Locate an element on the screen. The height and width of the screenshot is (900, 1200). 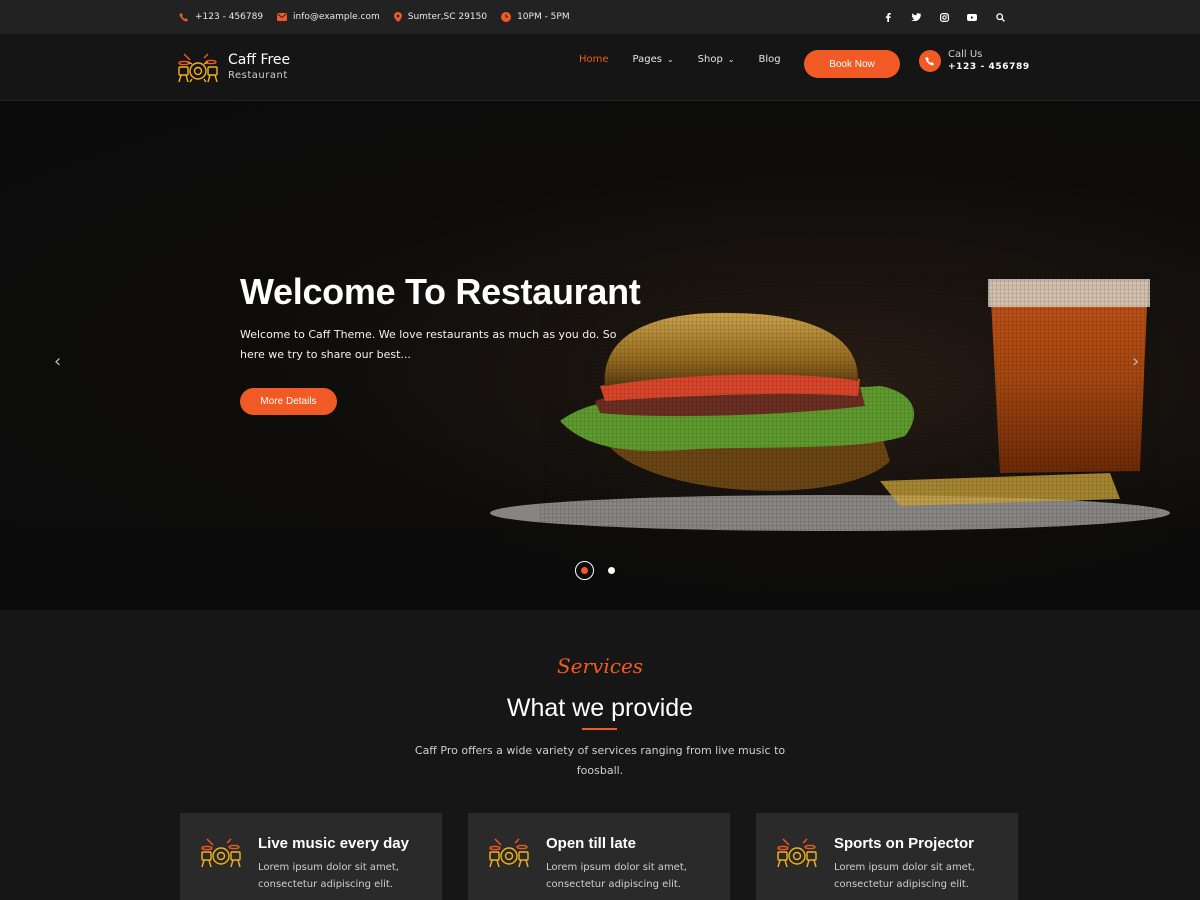
topbar-hours: 10PM - 5PM is located at coordinates (535, 17).